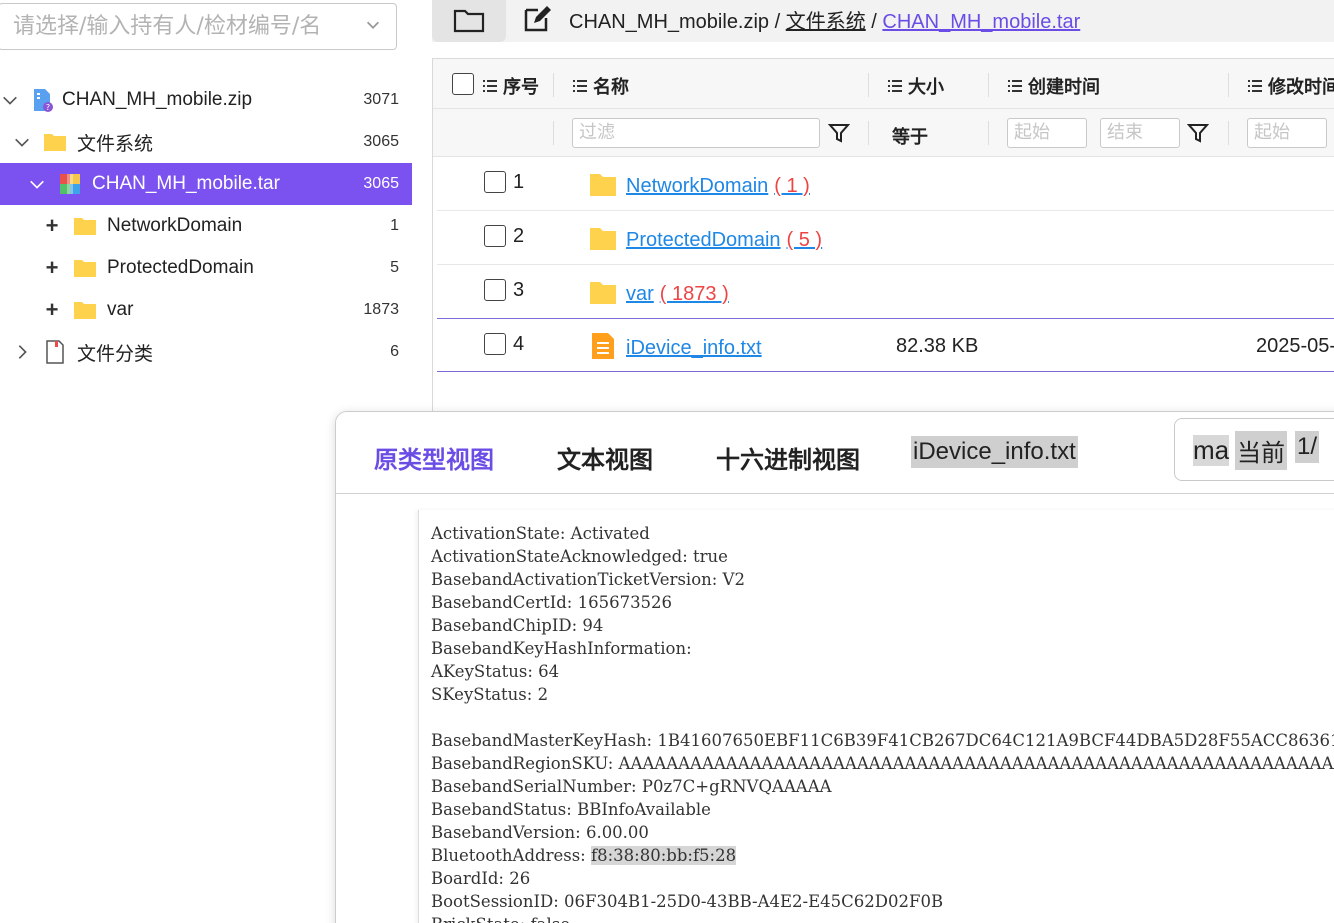 The width and height of the screenshot is (1334, 923). I want to click on text-line: ActivationStateAcknowledged: true, so click(579, 556).